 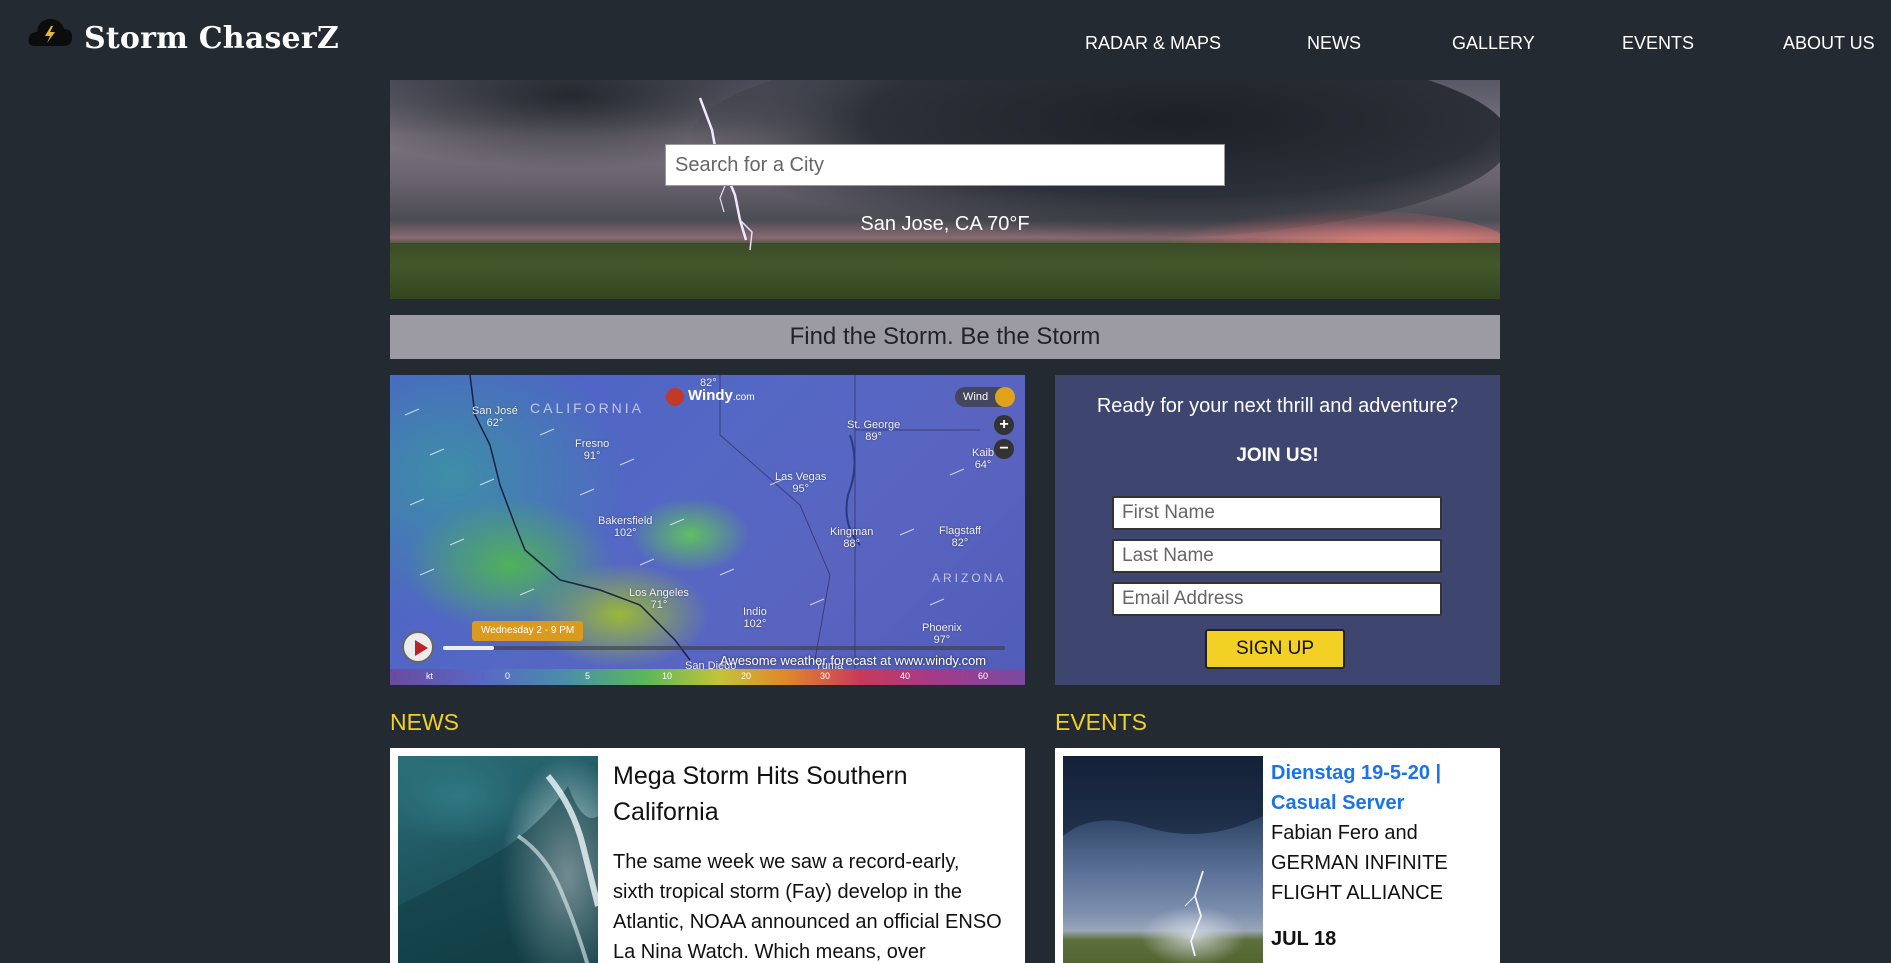 I want to click on map-city-label: Indio 102°, so click(x=755, y=618).